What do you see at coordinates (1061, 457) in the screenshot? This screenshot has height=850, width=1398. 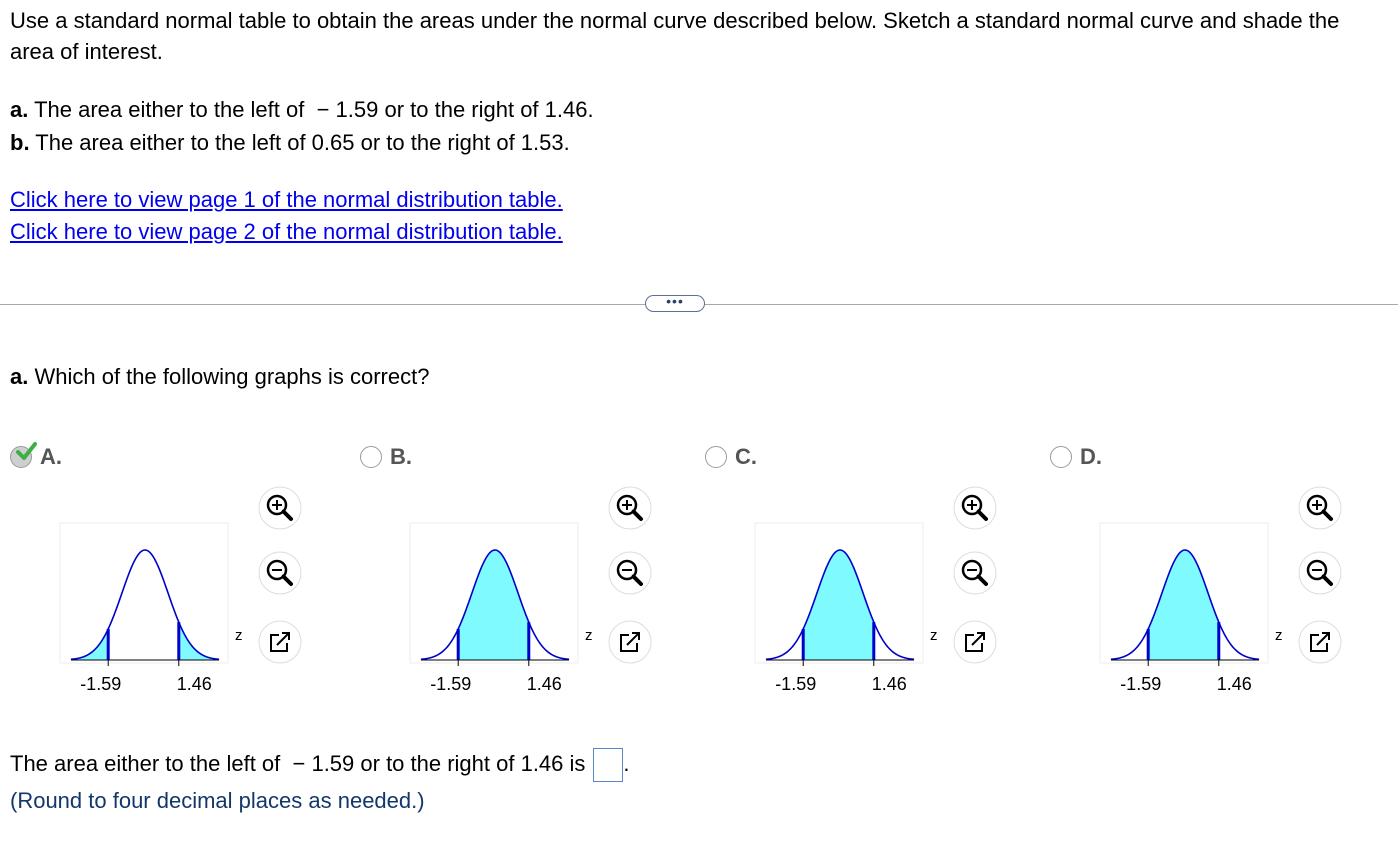 I see `option-d-radio` at bounding box center [1061, 457].